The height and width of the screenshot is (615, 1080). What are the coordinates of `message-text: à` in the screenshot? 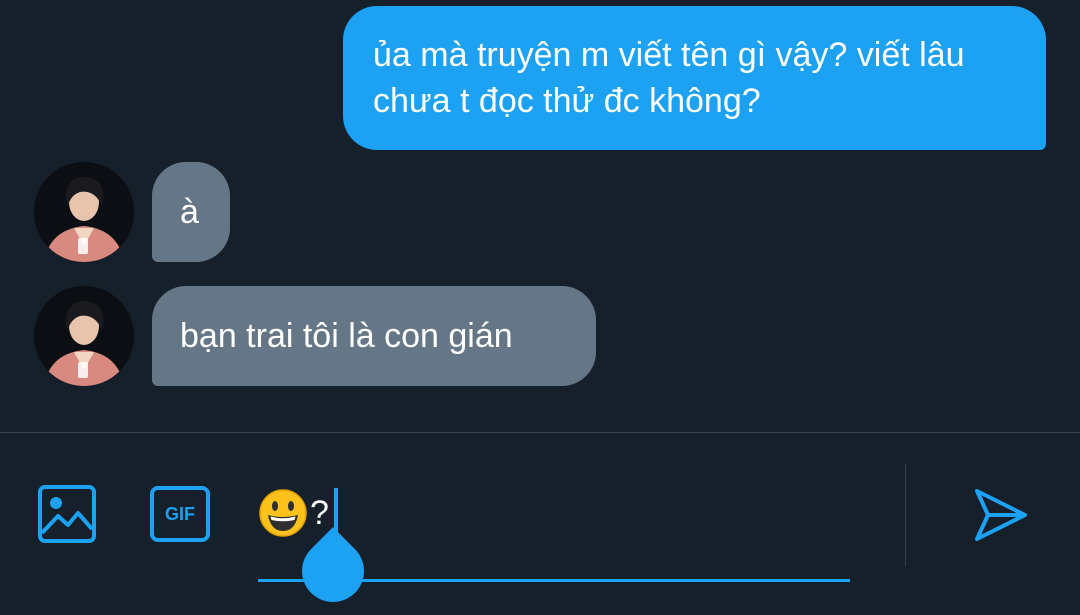 It's located at (189, 211).